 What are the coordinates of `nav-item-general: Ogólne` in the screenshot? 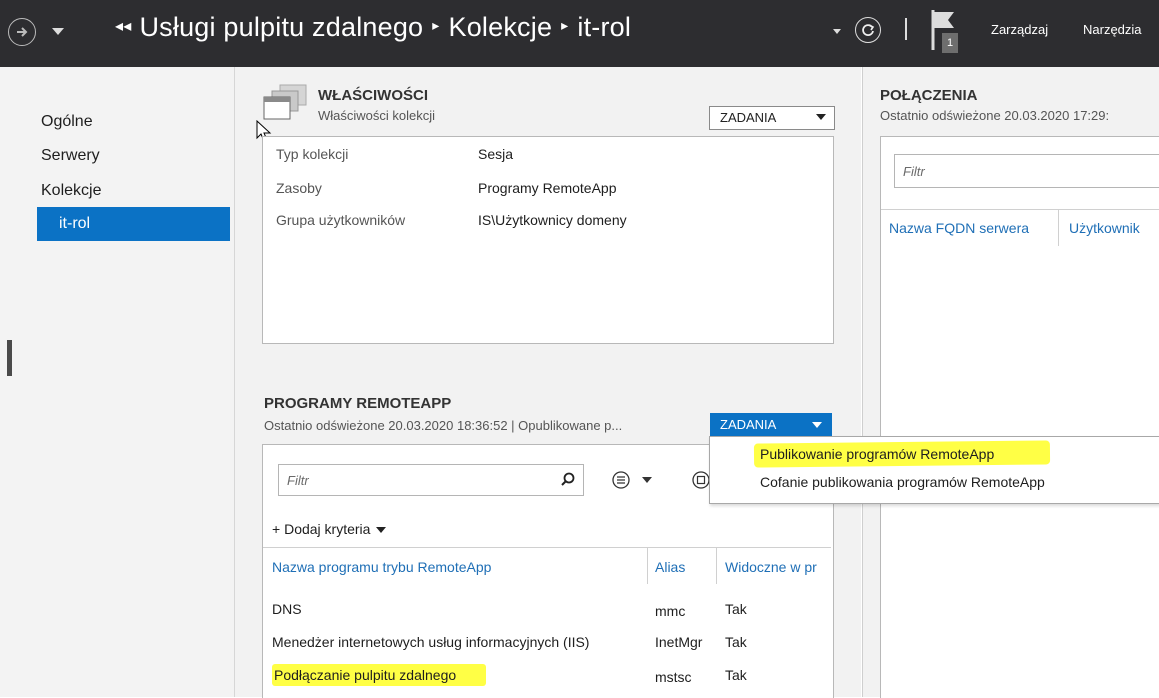 It's located at (67, 122).